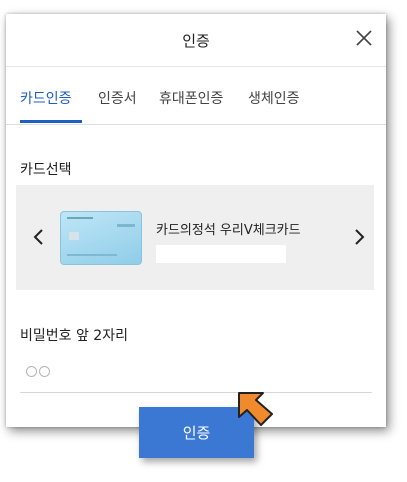 This screenshot has width=407, height=482. I want to click on card-image-logo, so click(126, 225).